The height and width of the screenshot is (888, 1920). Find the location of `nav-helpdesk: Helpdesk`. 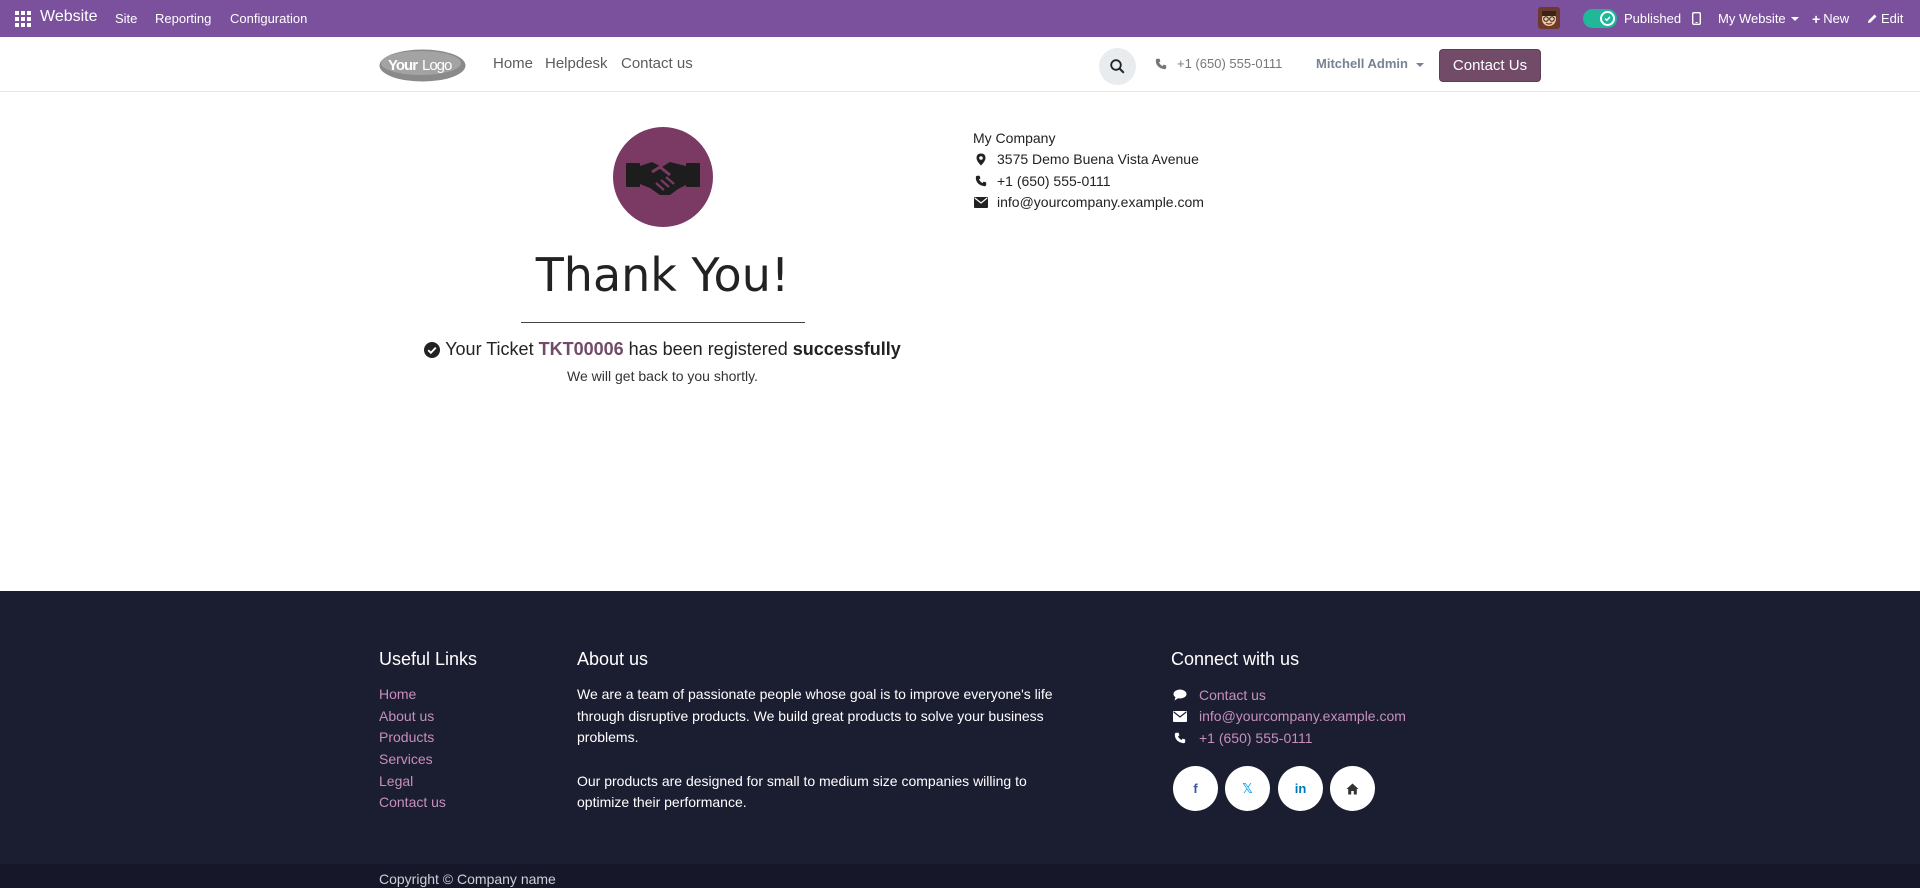

nav-helpdesk: Helpdesk is located at coordinates (576, 63).